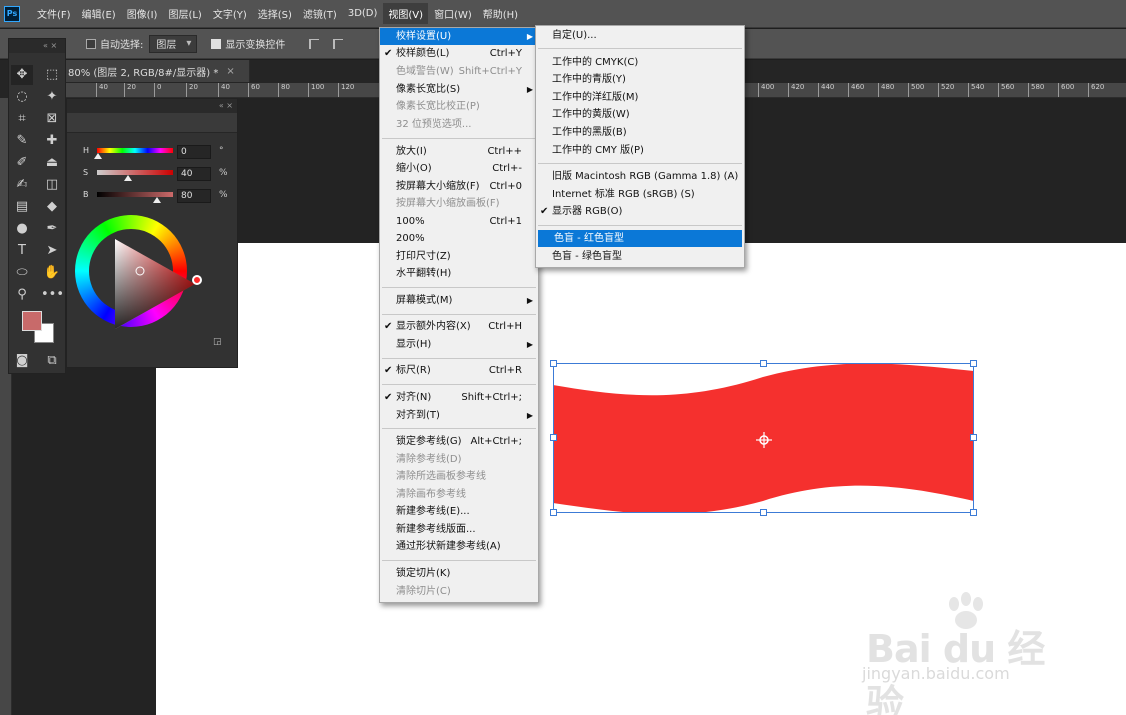 The width and height of the screenshot is (1126, 715). What do you see at coordinates (156, 71) in the screenshot?
I see `document-tab: 80% (图层 2, RGB/8#/显示器) * ×` at bounding box center [156, 71].